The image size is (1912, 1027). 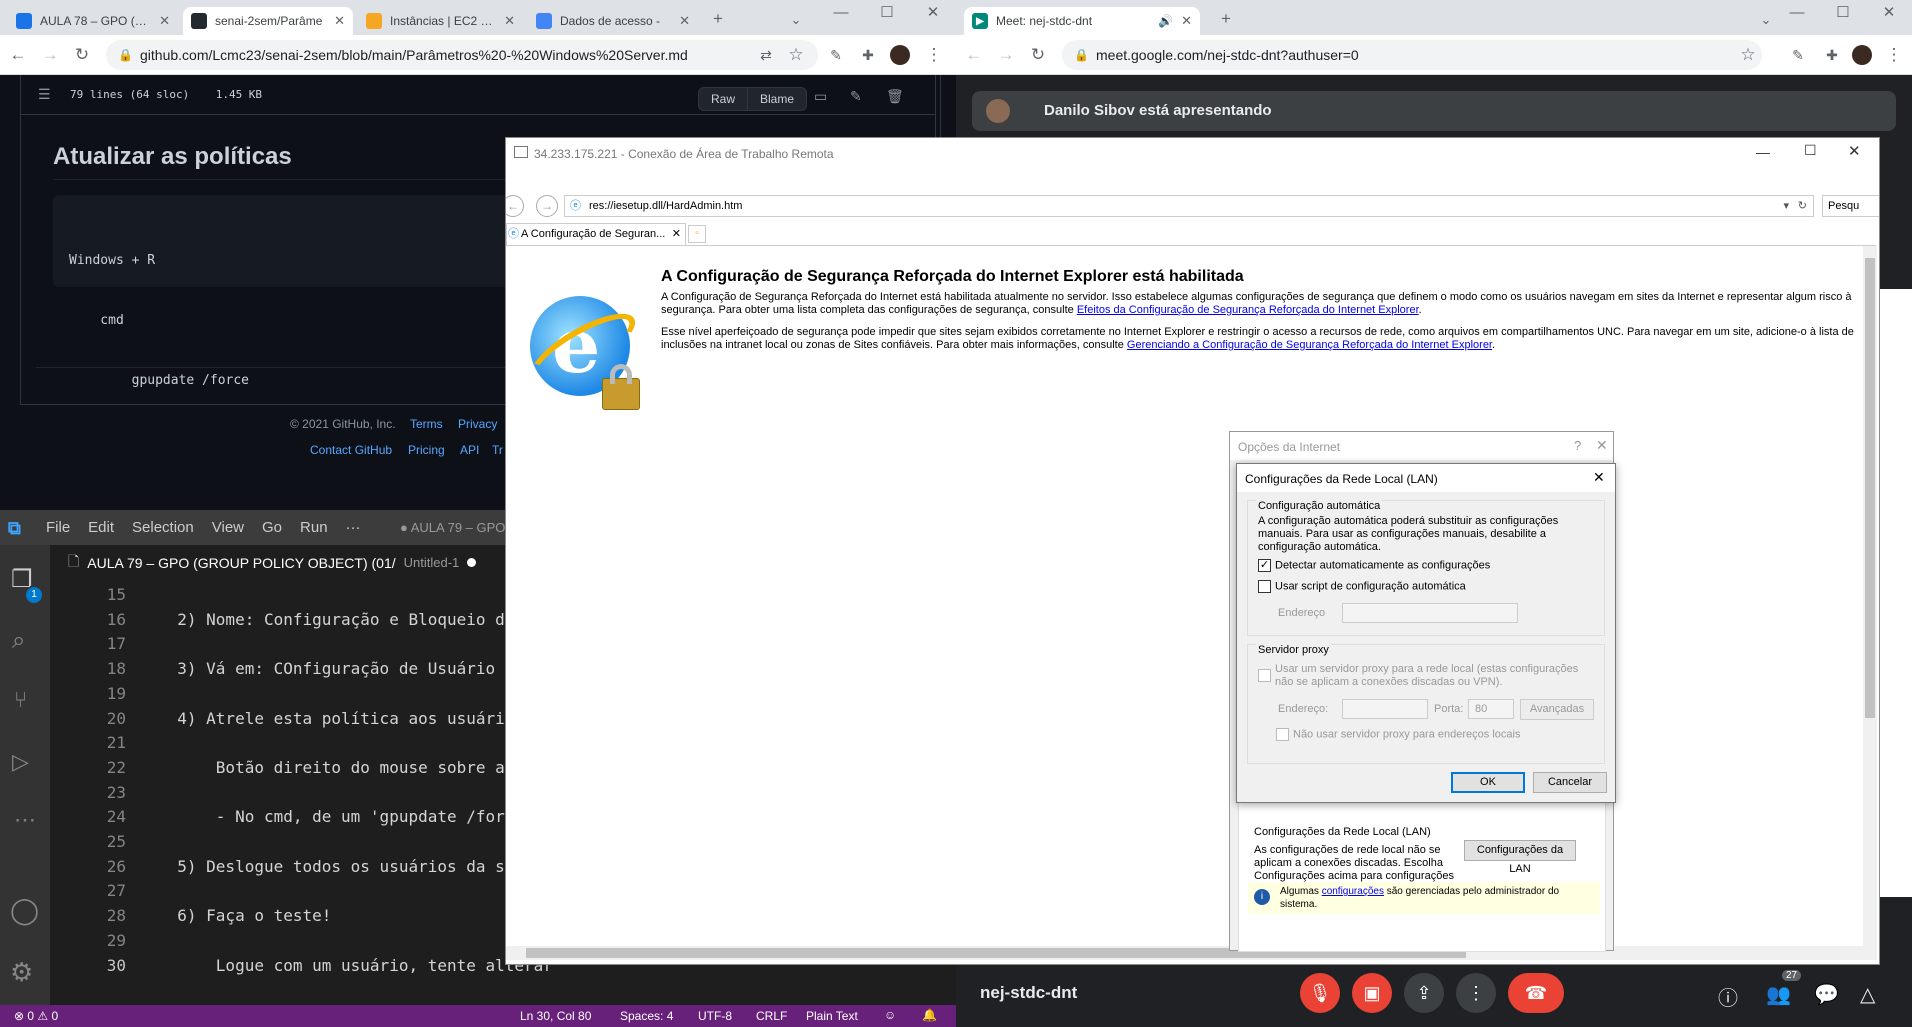 What do you see at coordinates (426, 450) in the screenshot?
I see `footer-link-pricing: Pricing` at bounding box center [426, 450].